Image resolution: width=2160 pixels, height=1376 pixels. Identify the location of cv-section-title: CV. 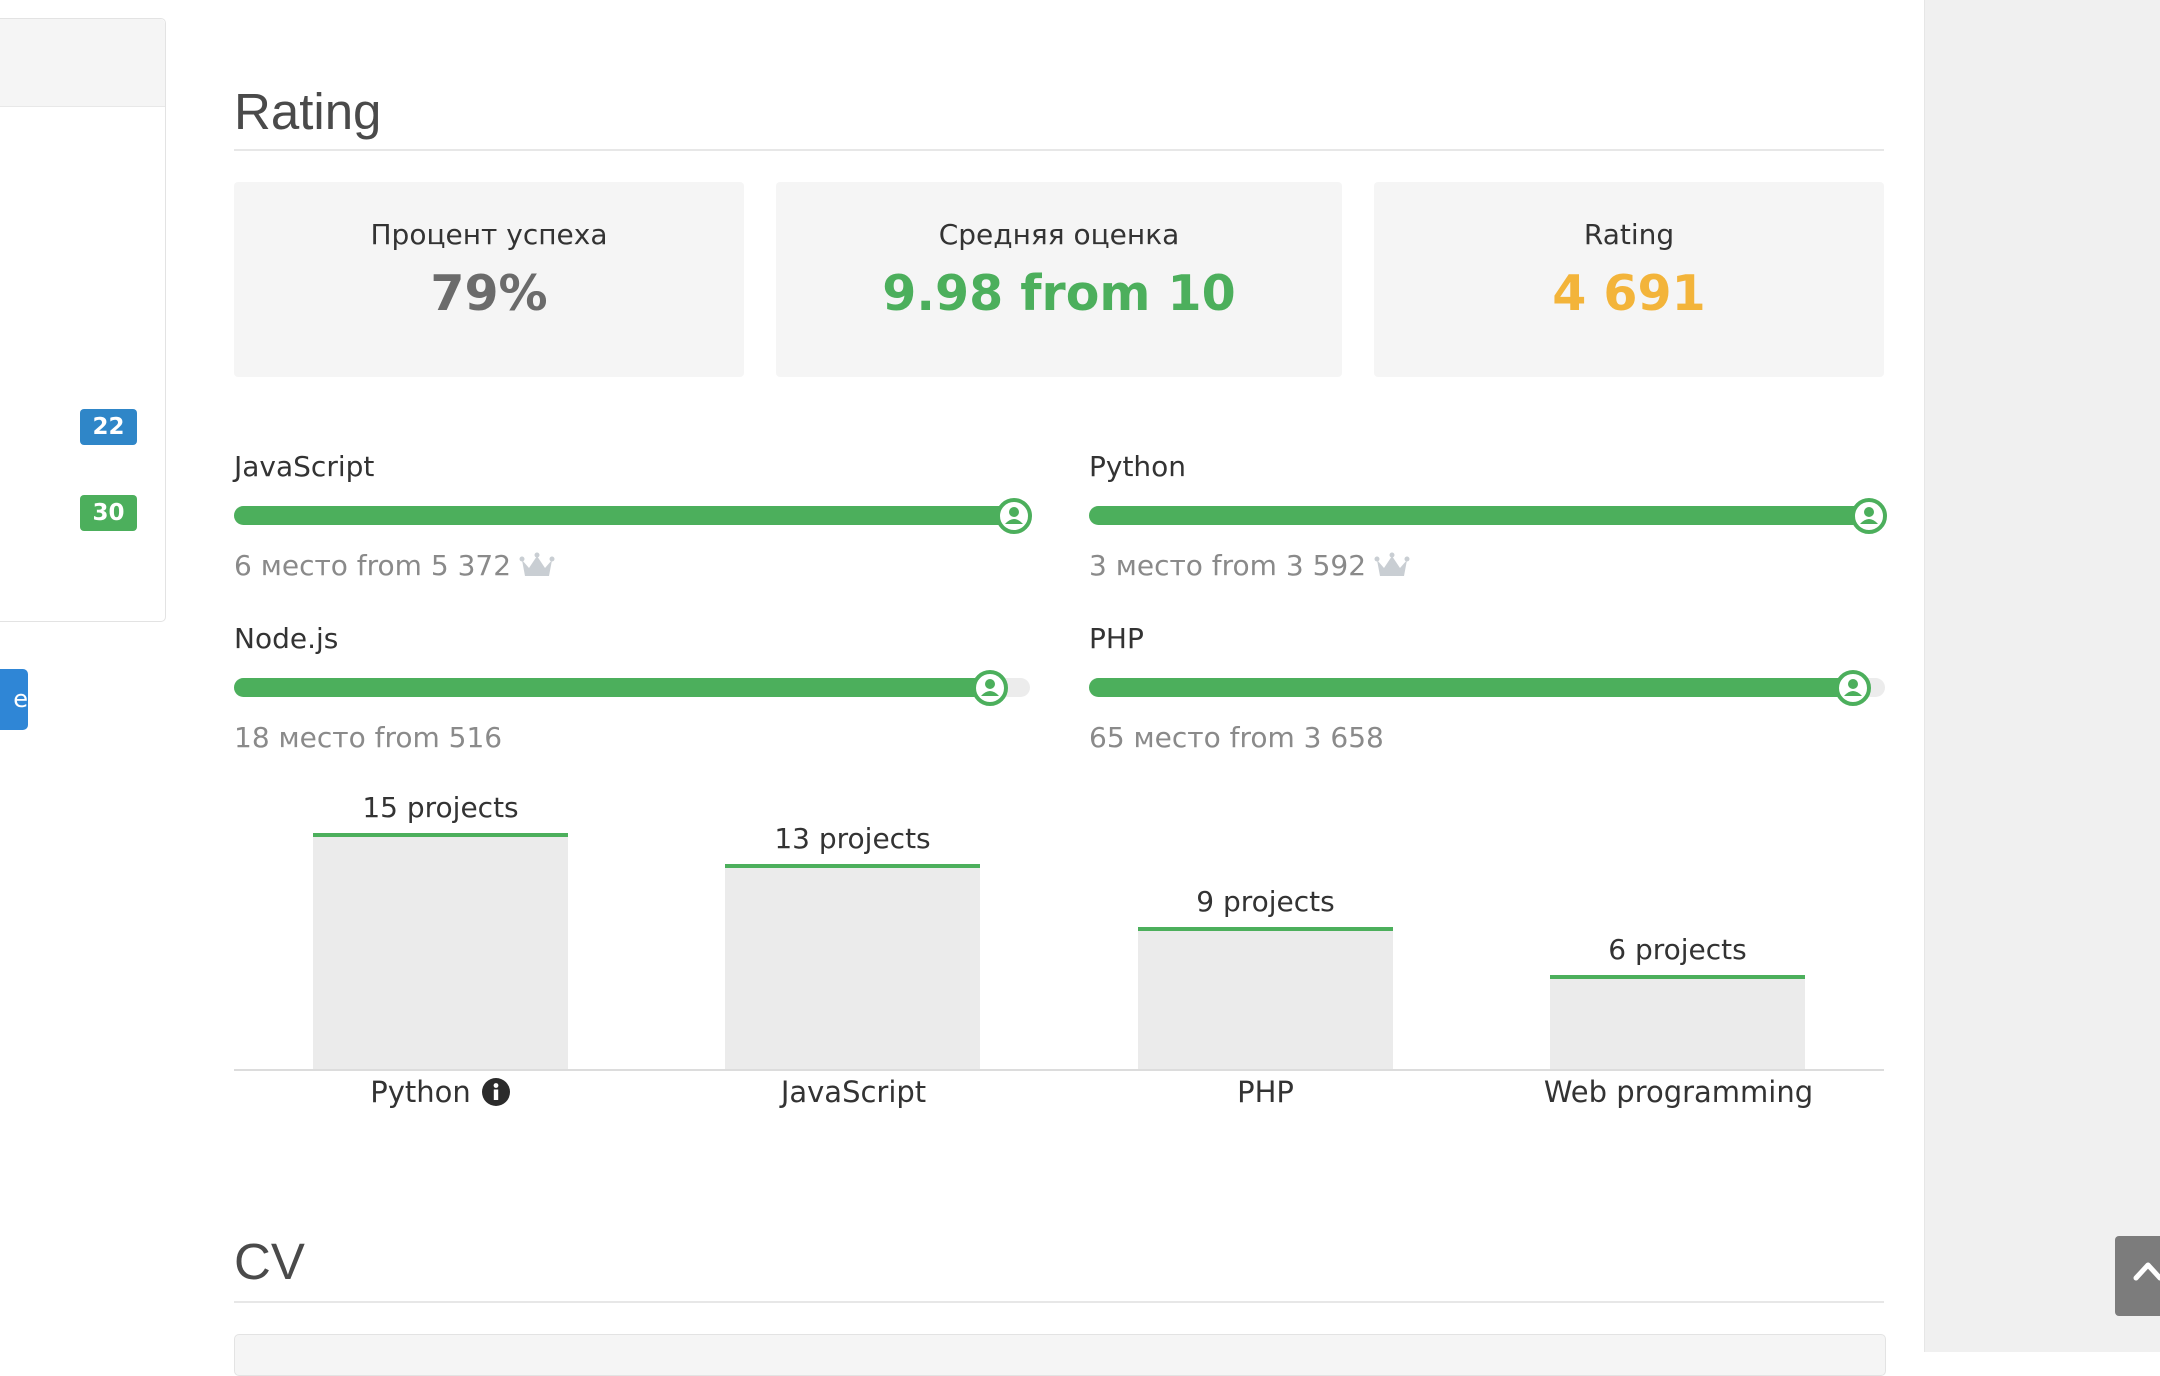
(269, 1261).